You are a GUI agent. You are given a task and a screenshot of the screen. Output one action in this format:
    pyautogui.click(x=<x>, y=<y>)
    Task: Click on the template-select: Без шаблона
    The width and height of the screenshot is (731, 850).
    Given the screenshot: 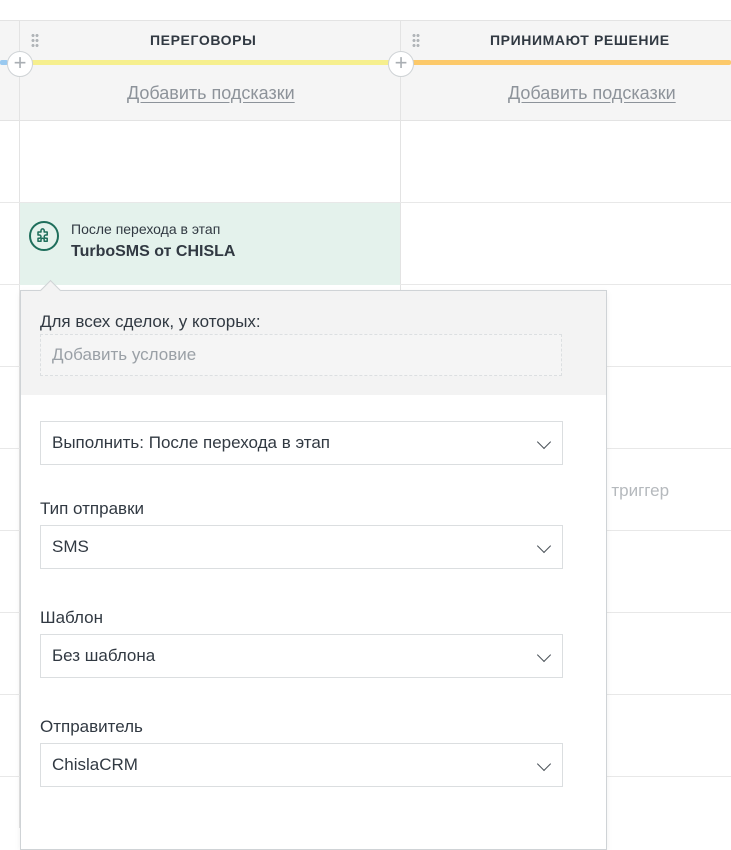 What is the action you would take?
    pyautogui.click(x=301, y=656)
    